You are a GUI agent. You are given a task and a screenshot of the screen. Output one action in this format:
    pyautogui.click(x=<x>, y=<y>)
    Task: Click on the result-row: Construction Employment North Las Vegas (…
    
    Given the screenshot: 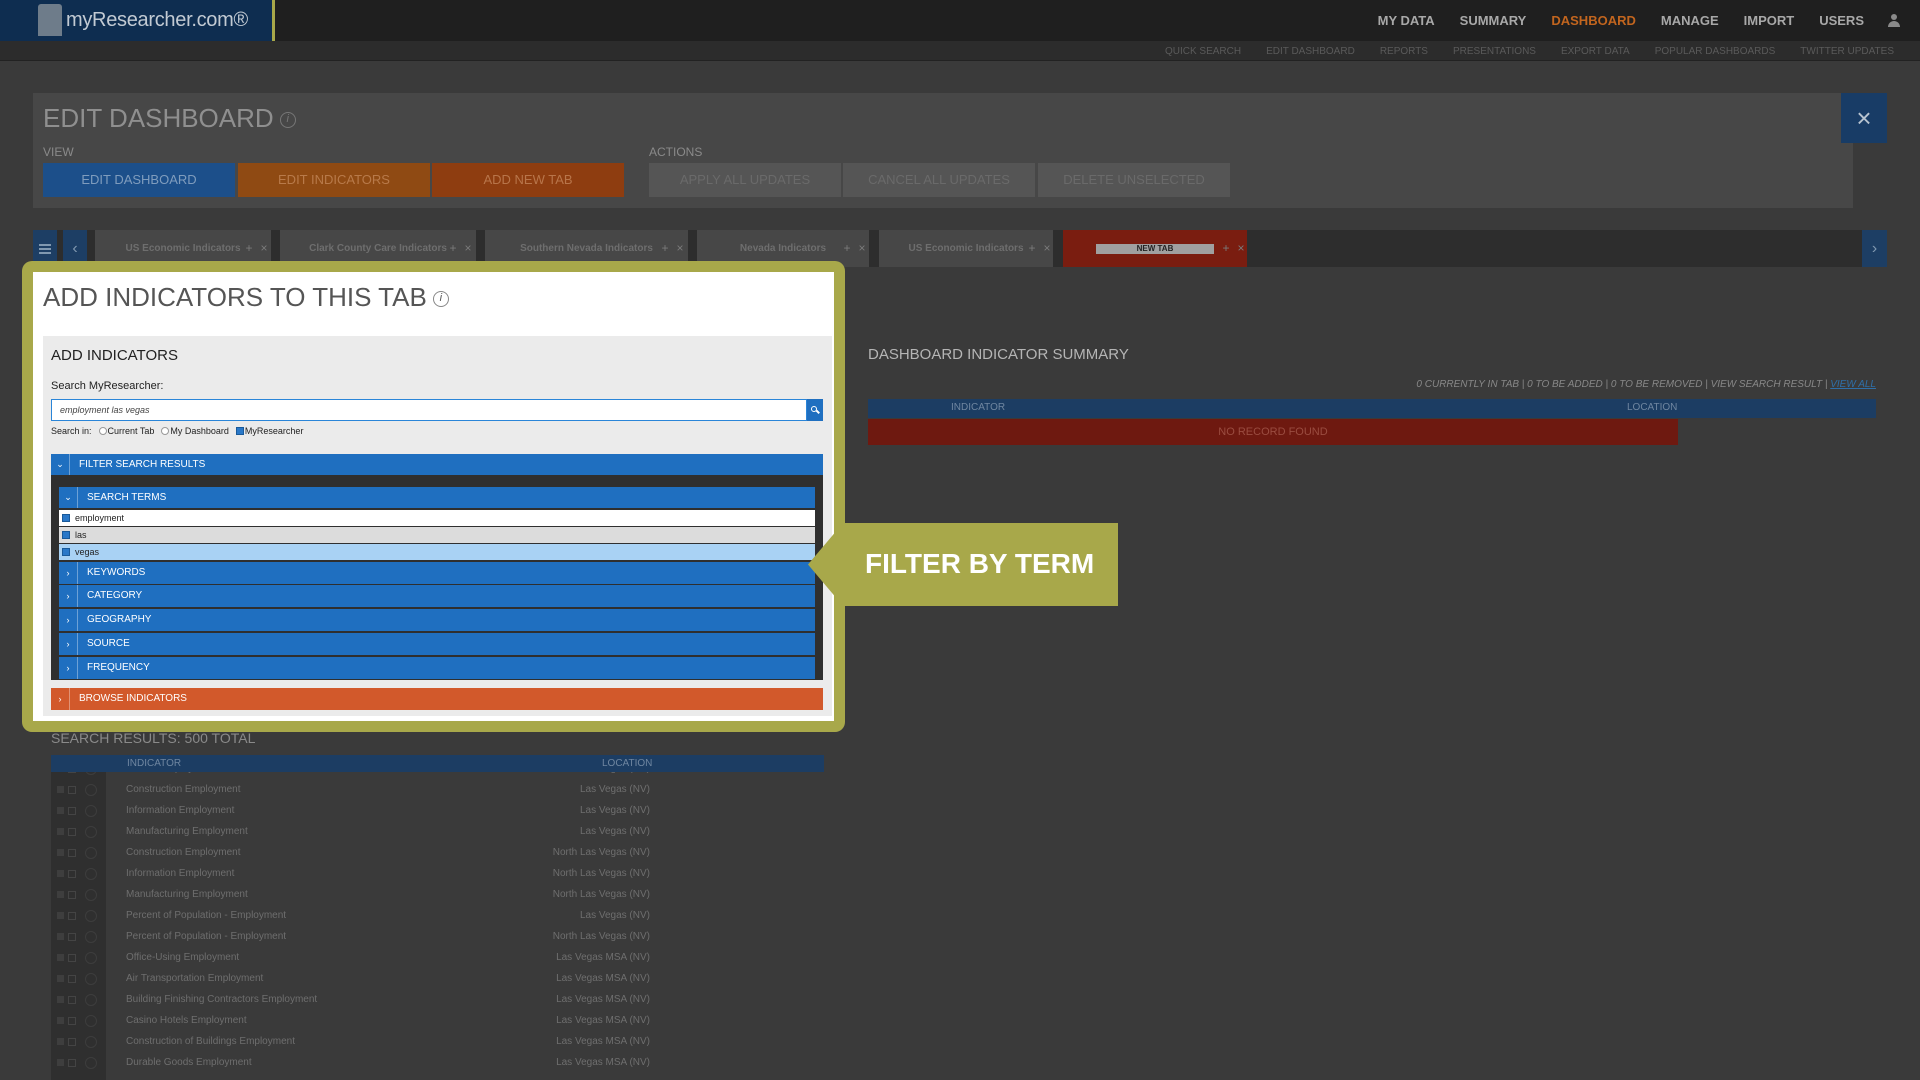 What is the action you would take?
    pyautogui.click(x=437, y=853)
    